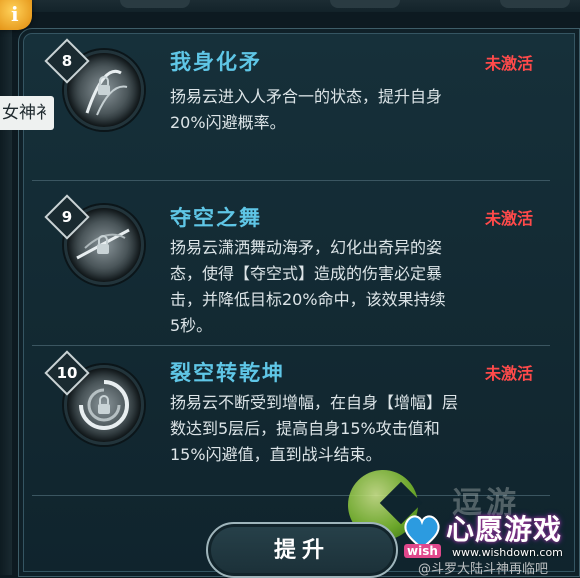 This screenshot has height=578, width=580. Describe the element at coordinates (216, 218) in the screenshot. I see `skill-name: 夺空之舞` at that location.